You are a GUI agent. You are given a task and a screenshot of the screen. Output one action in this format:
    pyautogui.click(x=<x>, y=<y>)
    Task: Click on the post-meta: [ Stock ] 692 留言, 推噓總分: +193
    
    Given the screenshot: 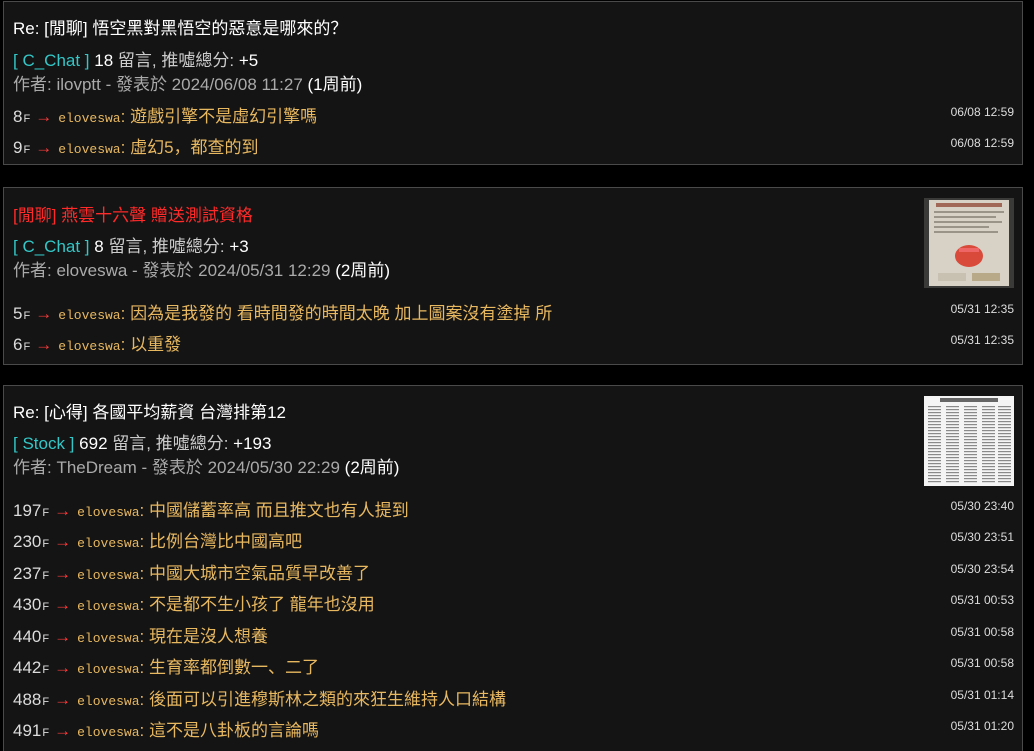 What is the action you would take?
    pyautogui.click(x=142, y=441)
    